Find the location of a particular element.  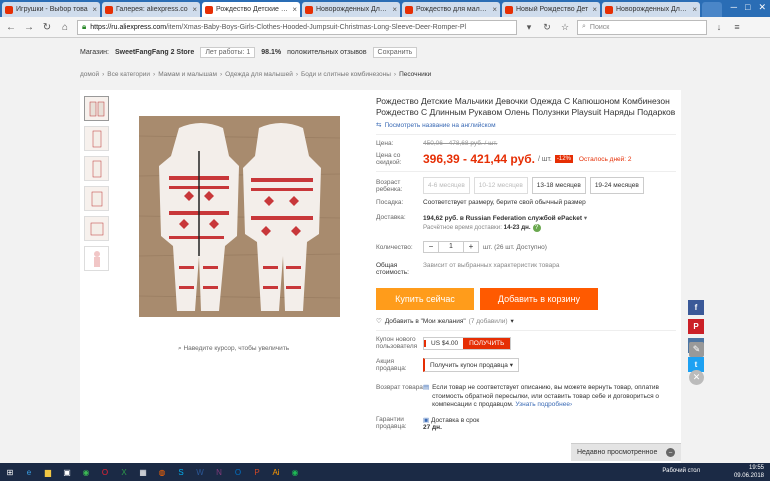

dropdown-icon: ▾ is located at coordinates (529, 27).